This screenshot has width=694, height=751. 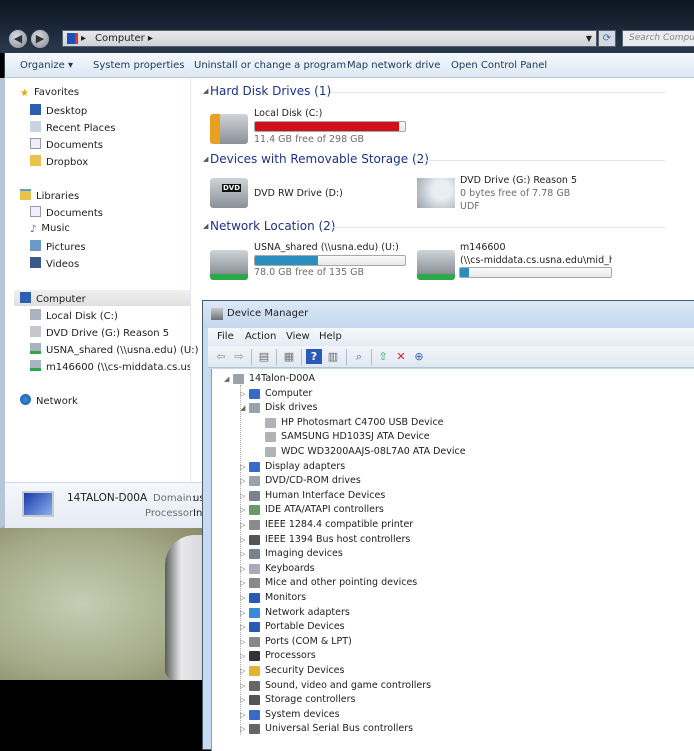 I want to click on dvd-drive-icon, so click(x=436, y=193).